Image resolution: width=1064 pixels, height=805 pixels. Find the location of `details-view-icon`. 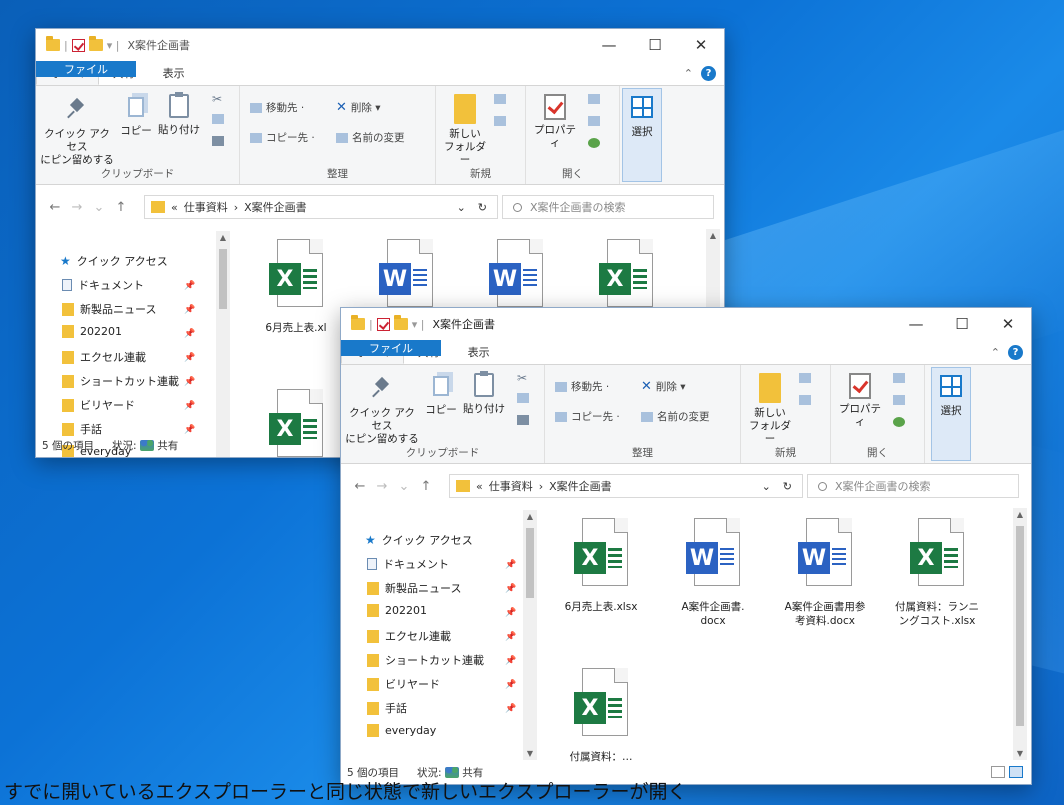

details-view-icon is located at coordinates (998, 772).